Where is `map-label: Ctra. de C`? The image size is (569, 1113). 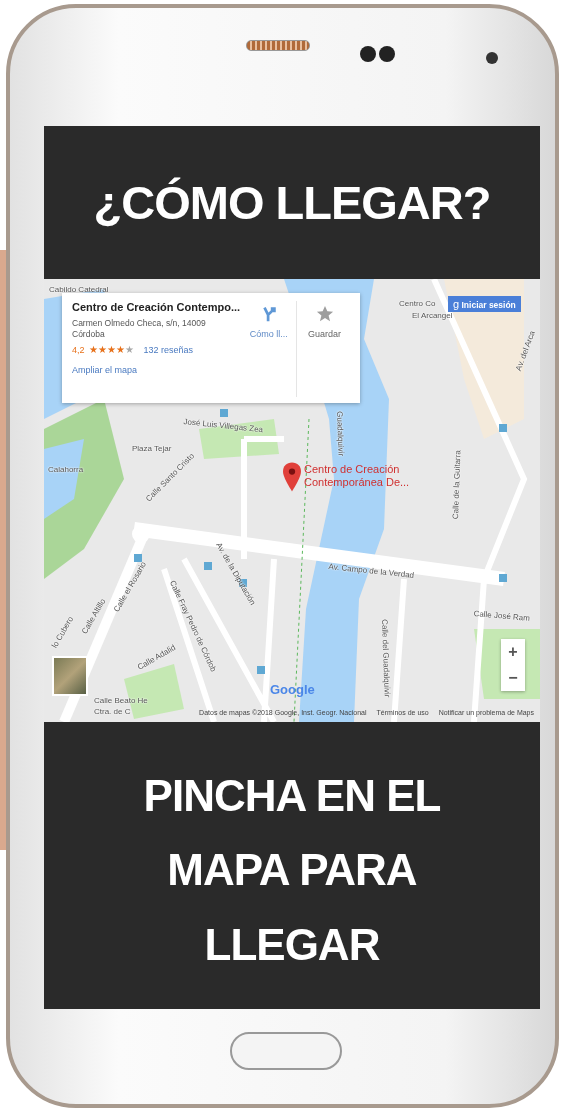 map-label: Ctra. de C is located at coordinates (112, 711).